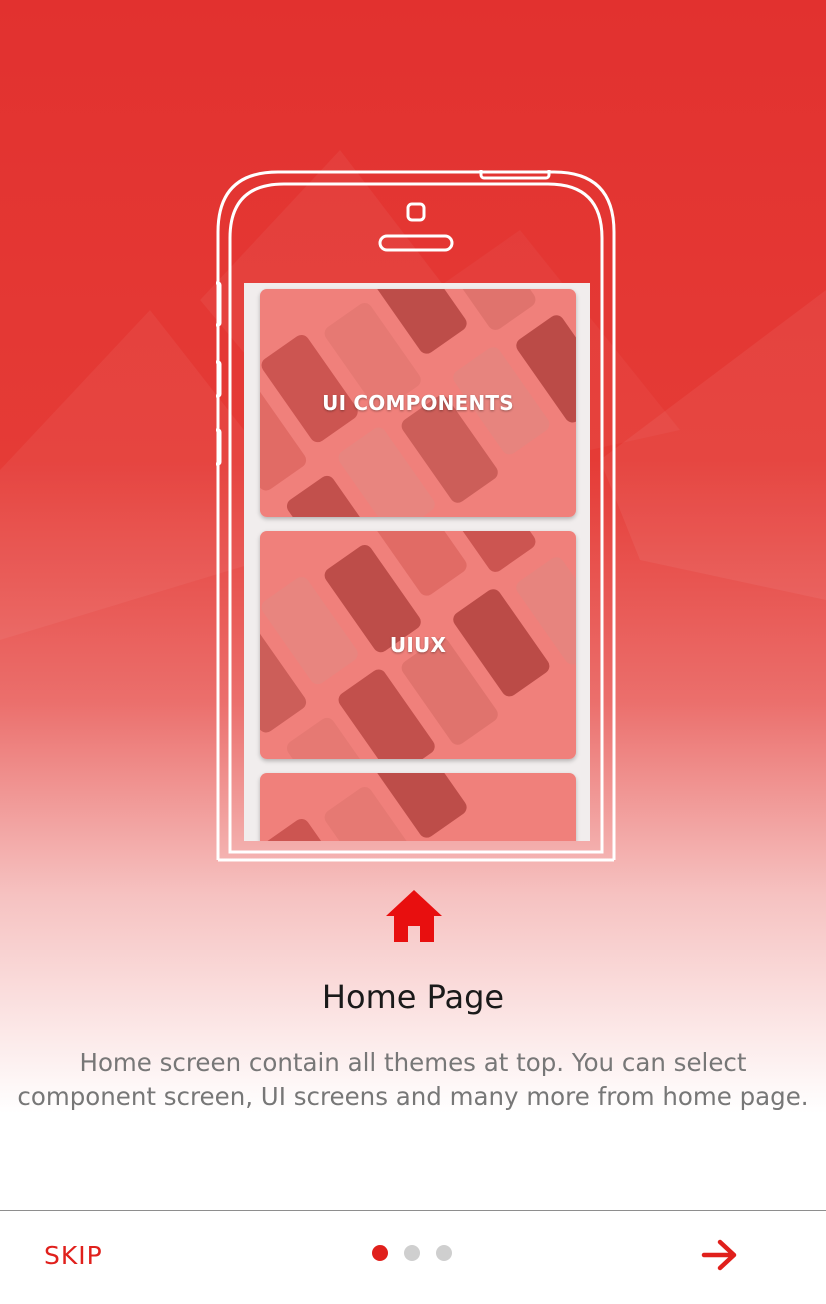  Describe the element at coordinates (413, 997) in the screenshot. I see `slide-title: Home Page` at that location.